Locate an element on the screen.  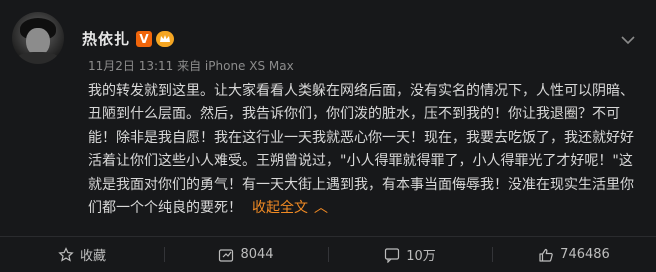
avatar is located at coordinates (38, 38).